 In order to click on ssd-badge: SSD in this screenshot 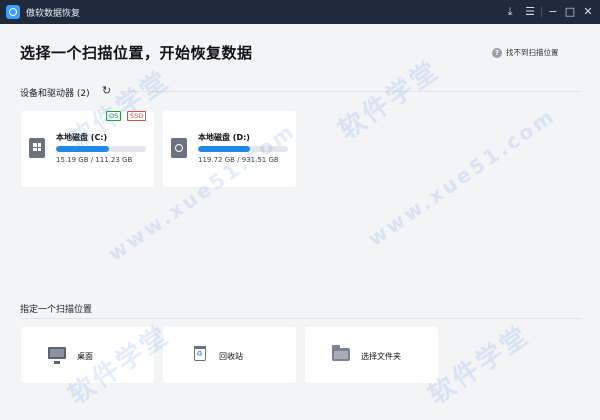, I will do `click(137, 116)`.